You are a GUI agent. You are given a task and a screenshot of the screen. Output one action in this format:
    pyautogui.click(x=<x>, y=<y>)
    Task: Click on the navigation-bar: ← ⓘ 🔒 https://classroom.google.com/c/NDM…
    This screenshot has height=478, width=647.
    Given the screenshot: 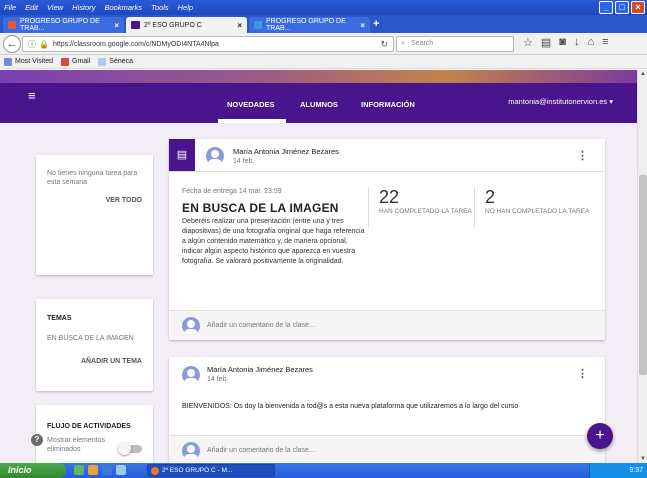 What is the action you would take?
    pyautogui.click(x=323, y=44)
    